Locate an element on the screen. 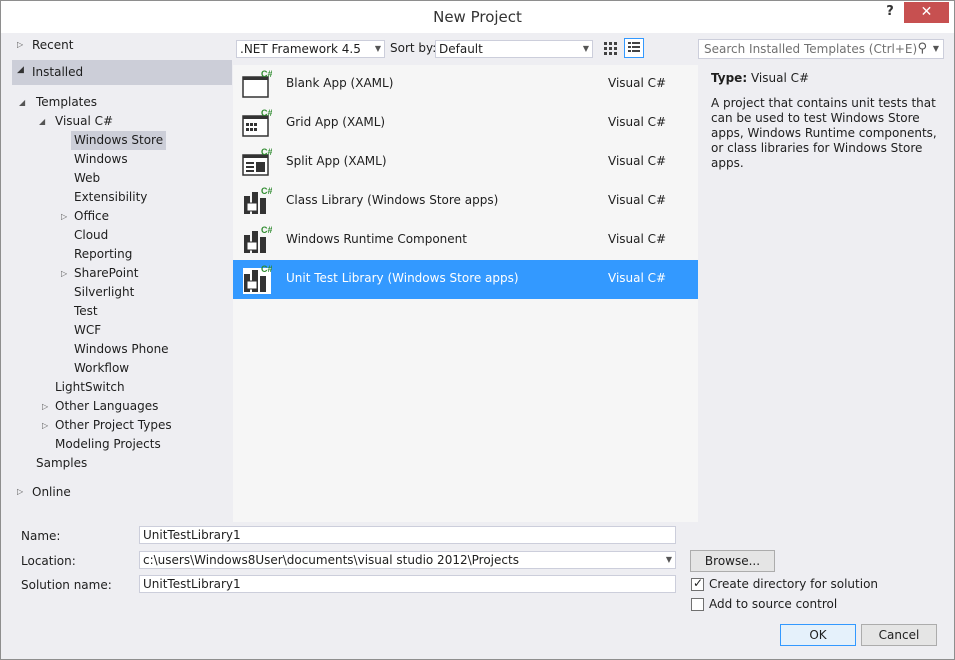  template-item-split-app: C# Split App (XAML) Visual C# is located at coordinates (465, 162).